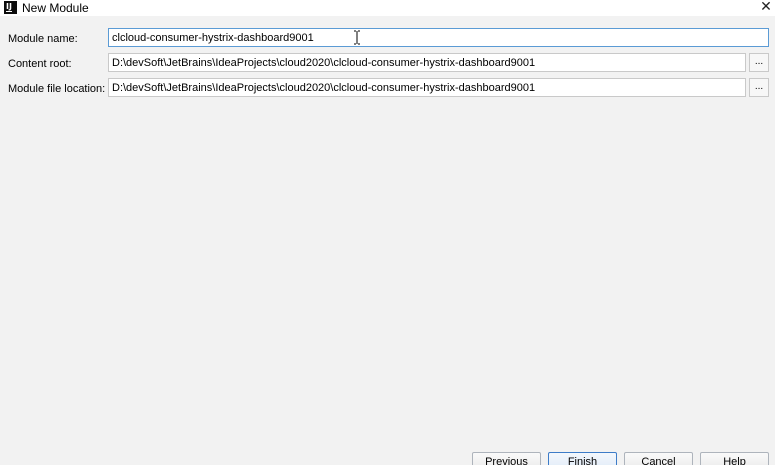 The image size is (775, 465). I want to click on finish-button: Finish, so click(582, 458).